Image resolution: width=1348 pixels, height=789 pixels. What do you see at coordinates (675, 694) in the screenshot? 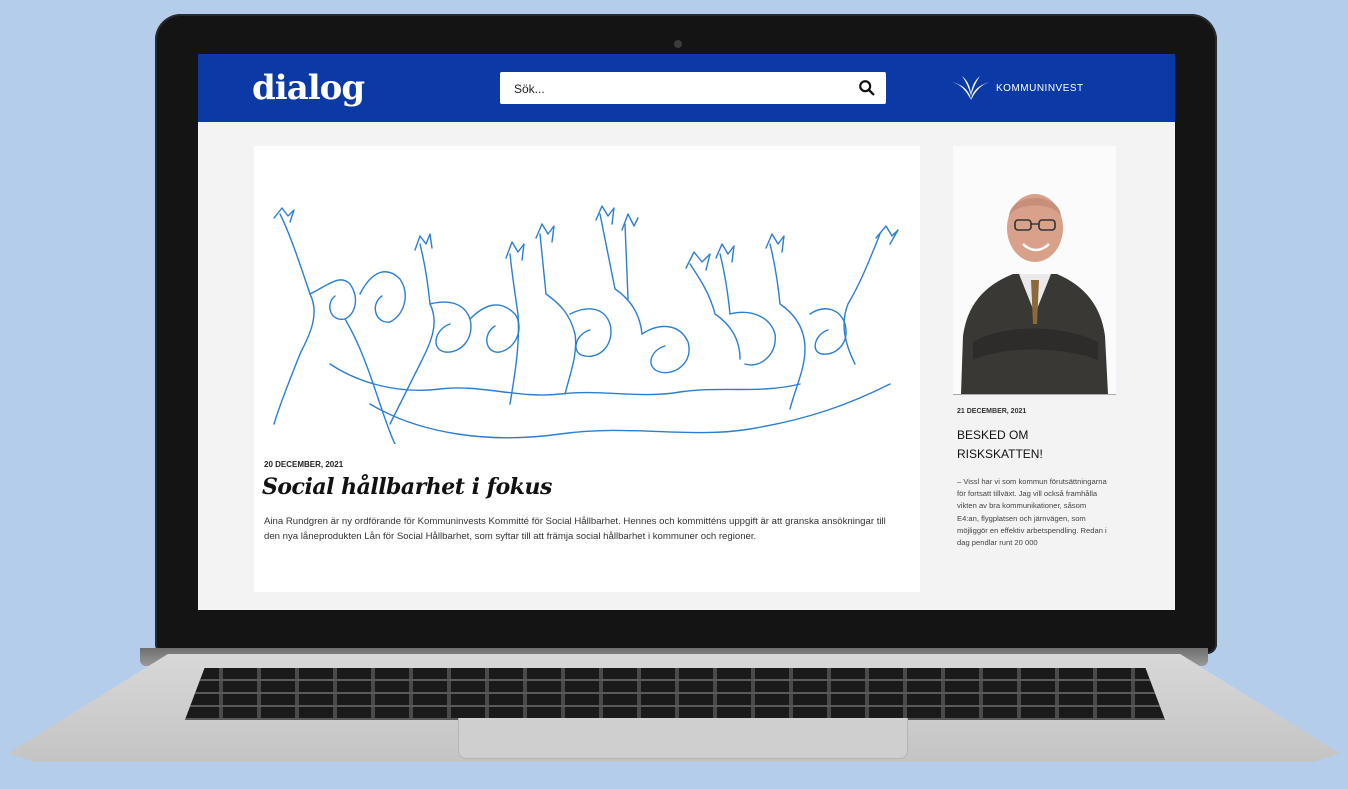
I see `keyboard-rows` at bounding box center [675, 694].